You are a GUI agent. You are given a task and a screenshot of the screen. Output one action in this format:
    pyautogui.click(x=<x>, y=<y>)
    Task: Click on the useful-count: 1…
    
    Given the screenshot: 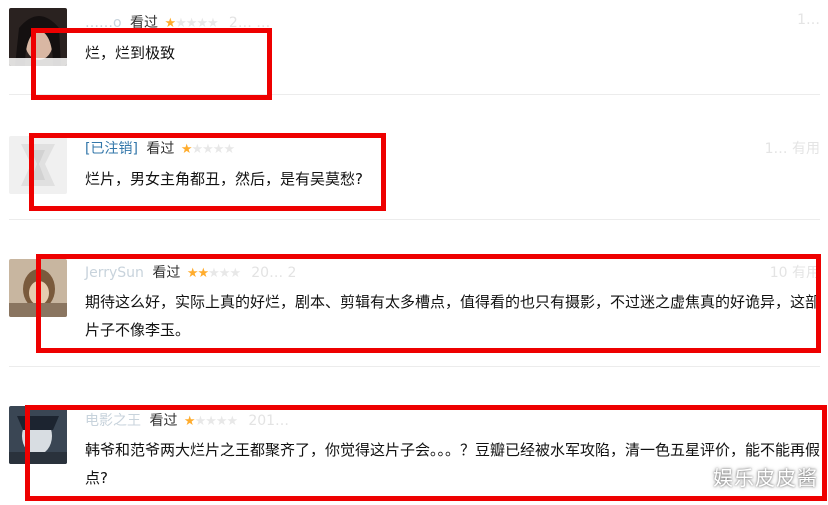 What is the action you would take?
    pyautogui.click(x=808, y=20)
    